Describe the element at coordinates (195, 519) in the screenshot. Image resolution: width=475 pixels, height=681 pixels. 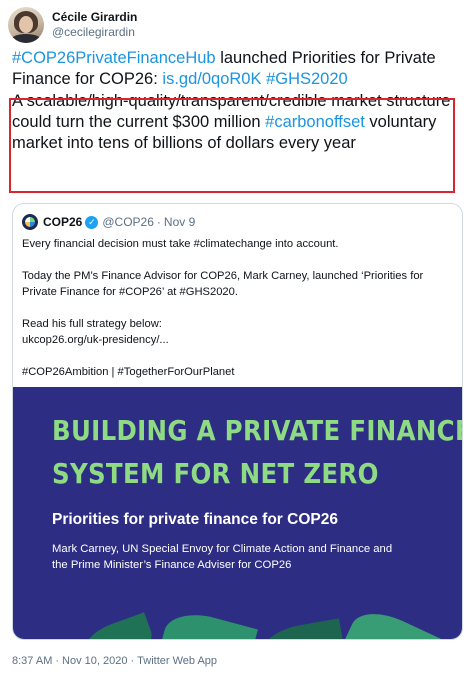
I see `banner-subtitle: Priorities for private finance for COP26` at that location.